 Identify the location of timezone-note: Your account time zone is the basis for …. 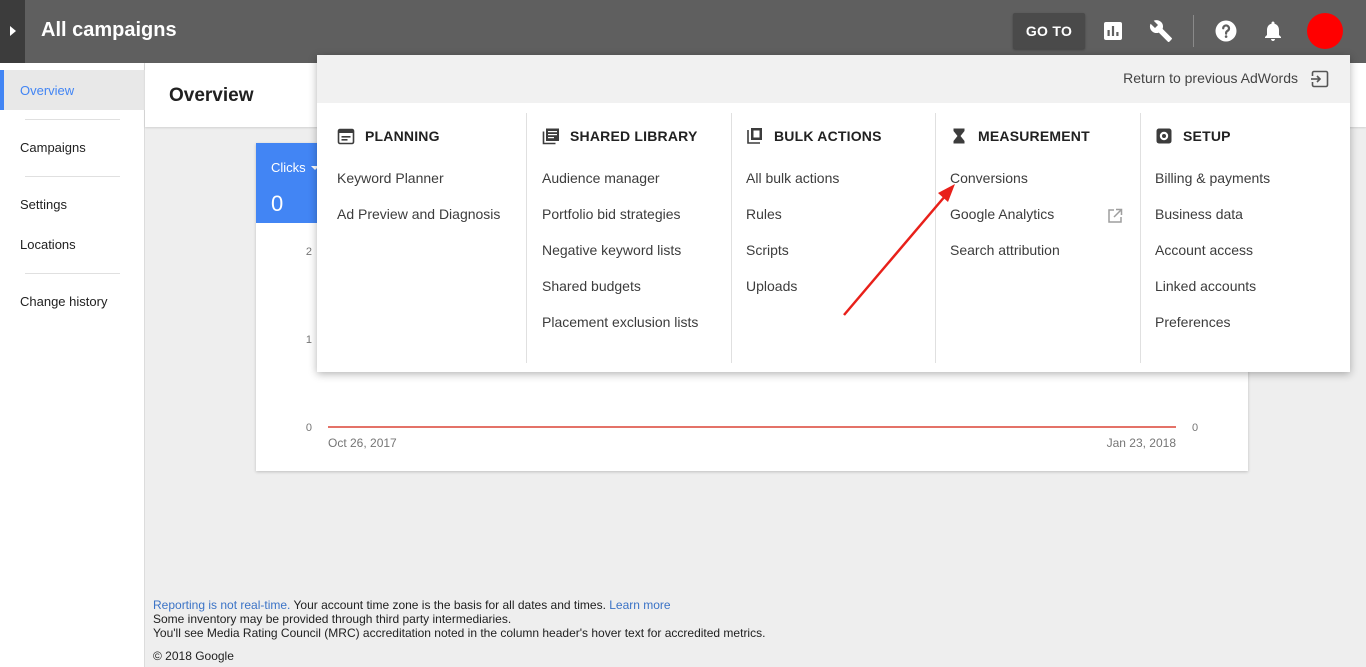
(450, 605).